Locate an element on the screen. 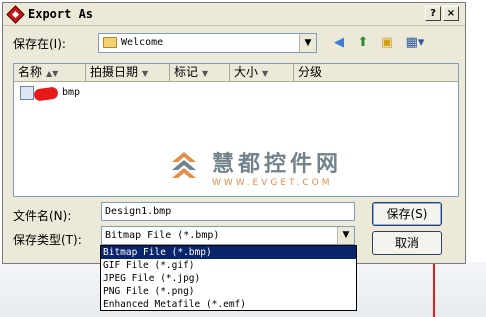 The height and width of the screenshot is (317, 486). filetype-option-png: PNG File (*.png) is located at coordinates (228, 291).